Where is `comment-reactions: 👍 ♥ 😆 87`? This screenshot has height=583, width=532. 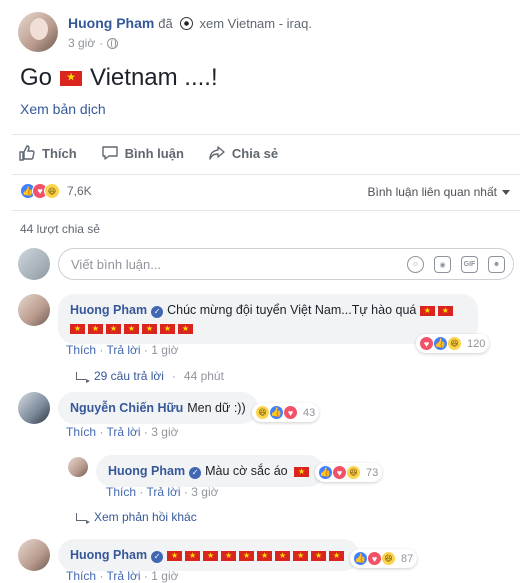 comment-reactions: 👍 ♥ 😆 87 is located at coordinates (384, 558).